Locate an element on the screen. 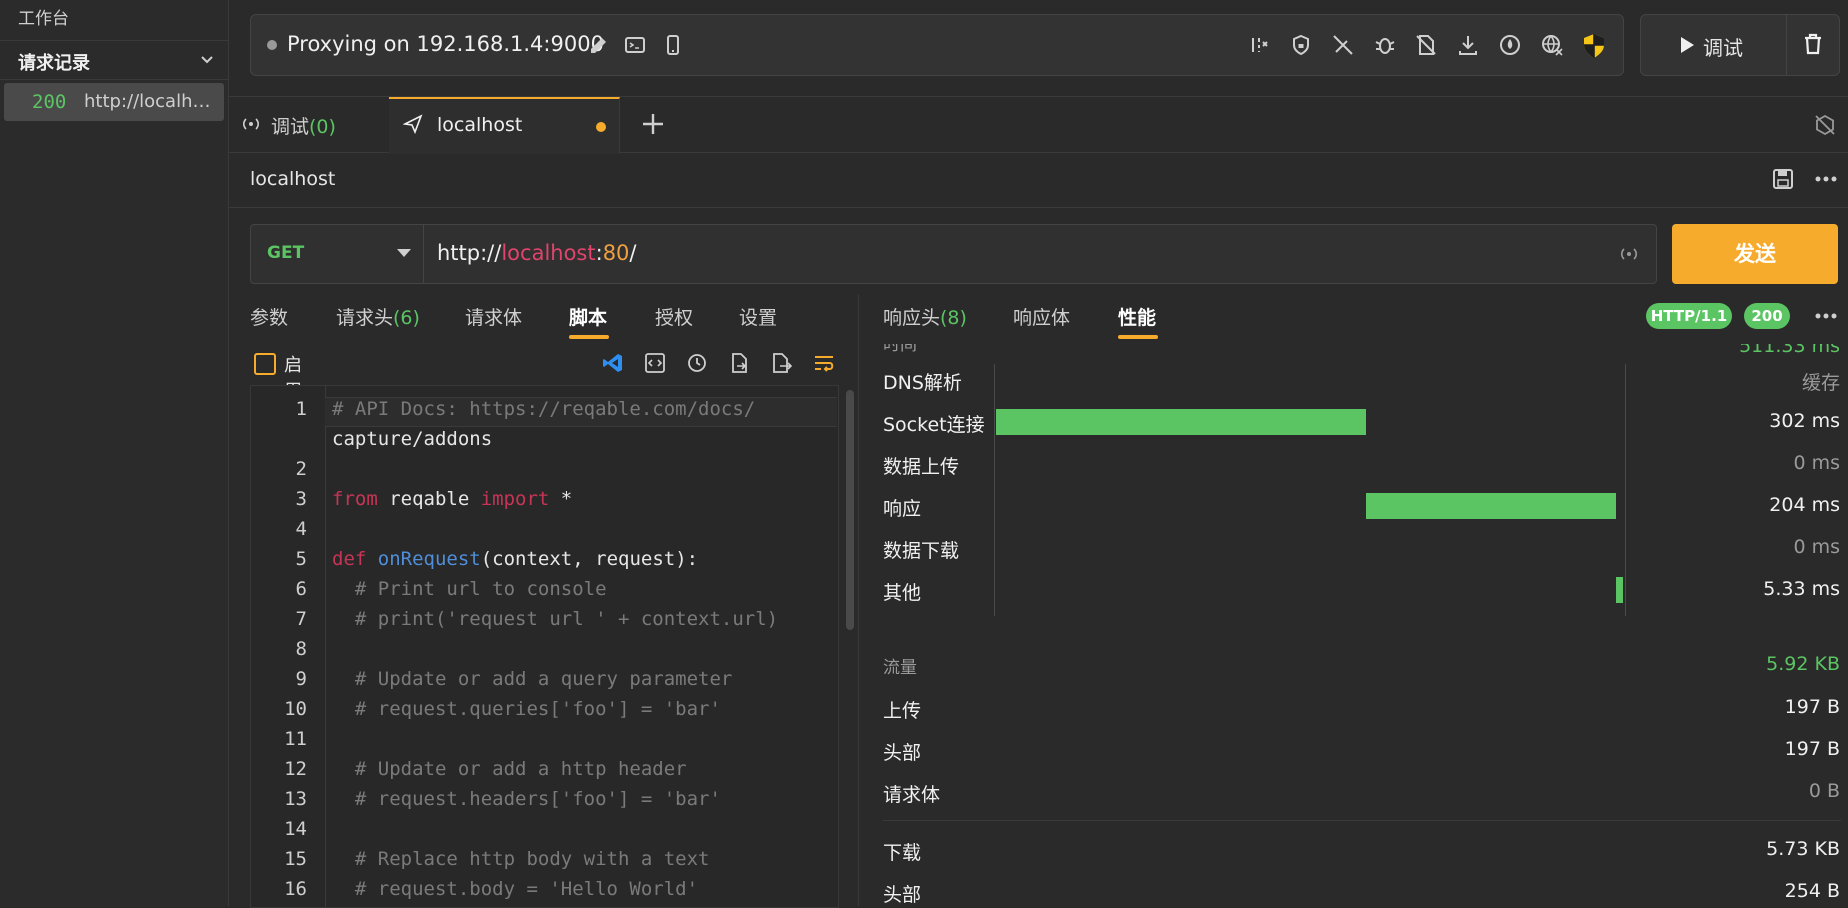  code-icon is located at coordinates (655, 363).